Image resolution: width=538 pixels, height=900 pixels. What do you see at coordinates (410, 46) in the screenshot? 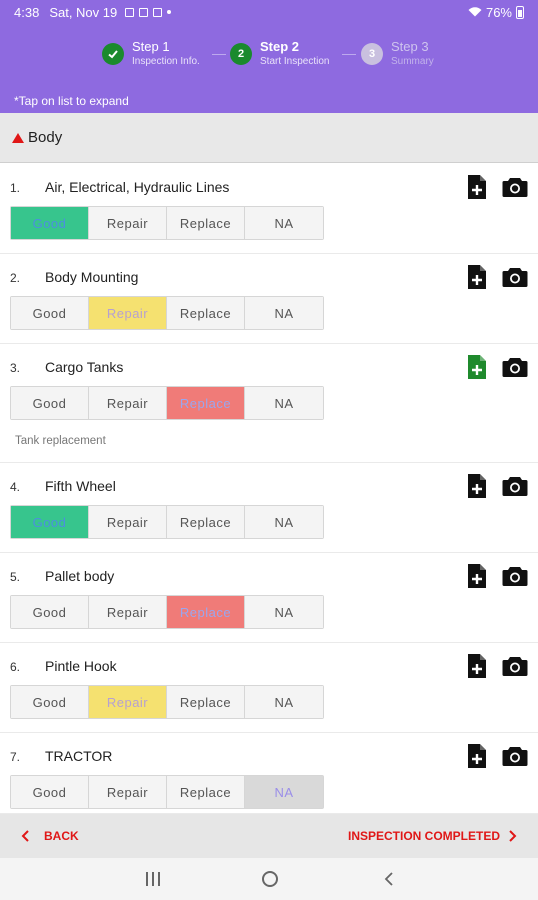
I see `step-3-title: Step 3` at bounding box center [410, 46].